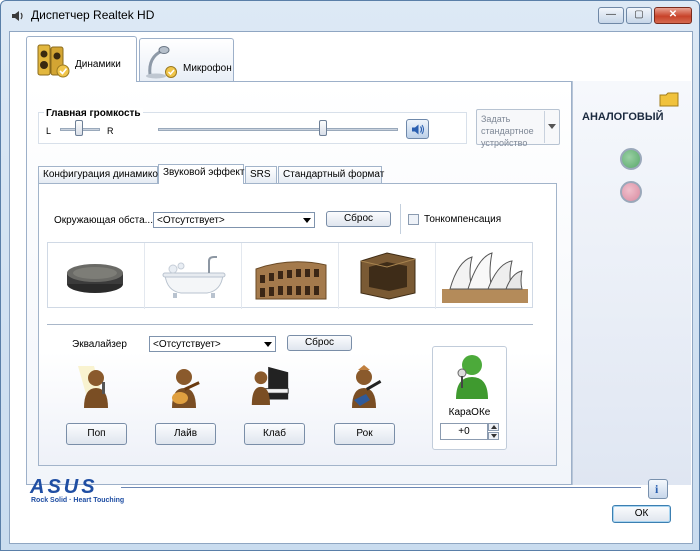  What do you see at coordinates (161, 62) in the screenshot?
I see `microphone-icon` at bounding box center [161, 62].